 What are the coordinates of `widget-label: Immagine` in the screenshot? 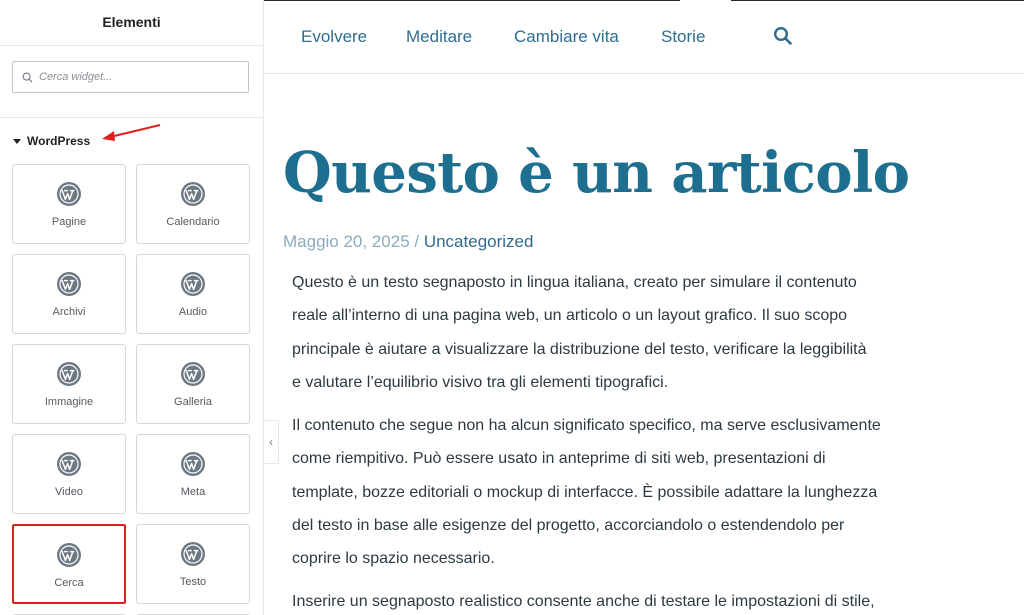 It's located at (69, 402).